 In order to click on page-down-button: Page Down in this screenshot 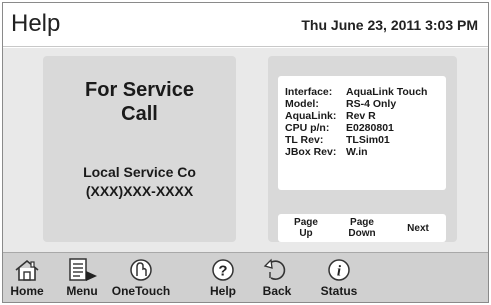, I will do `click(362, 228)`.